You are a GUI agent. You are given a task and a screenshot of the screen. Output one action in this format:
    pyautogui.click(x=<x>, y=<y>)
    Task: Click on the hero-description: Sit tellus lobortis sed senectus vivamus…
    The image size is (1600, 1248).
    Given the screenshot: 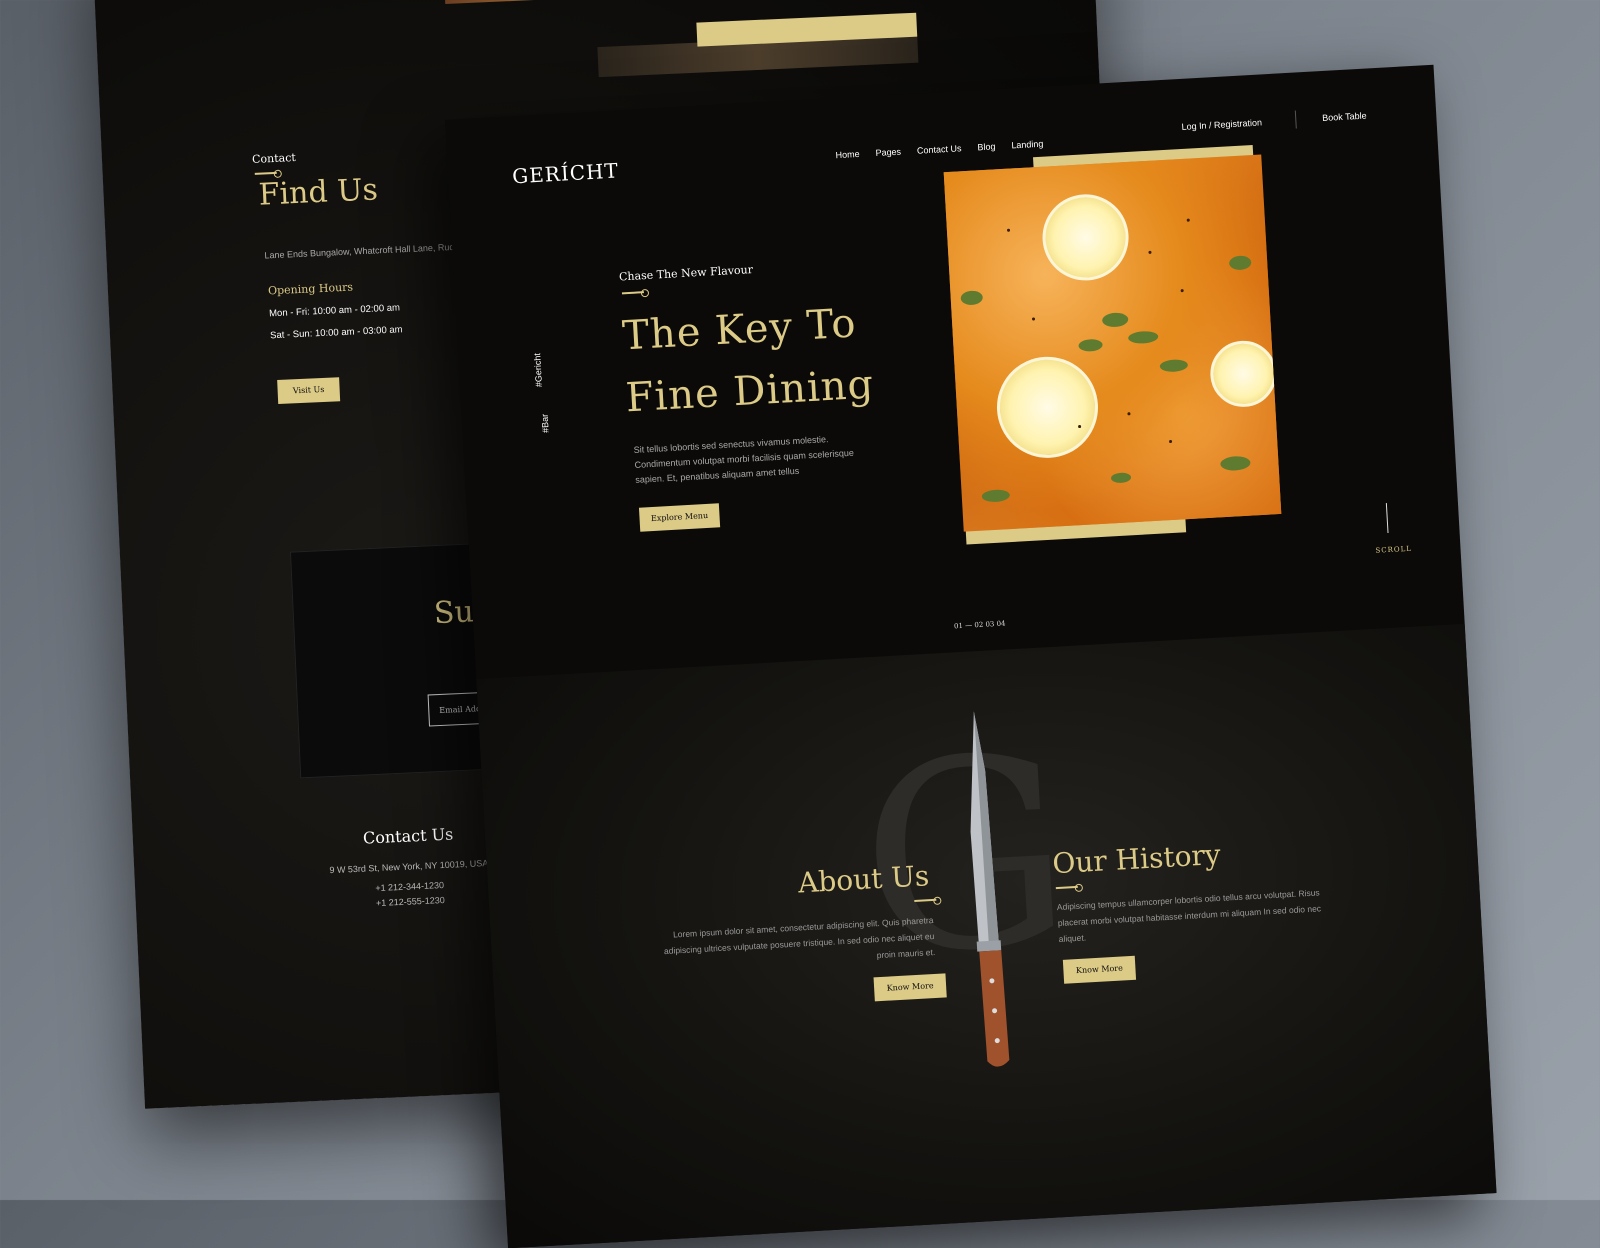 What is the action you would take?
    pyautogui.click(x=744, y=459)
    